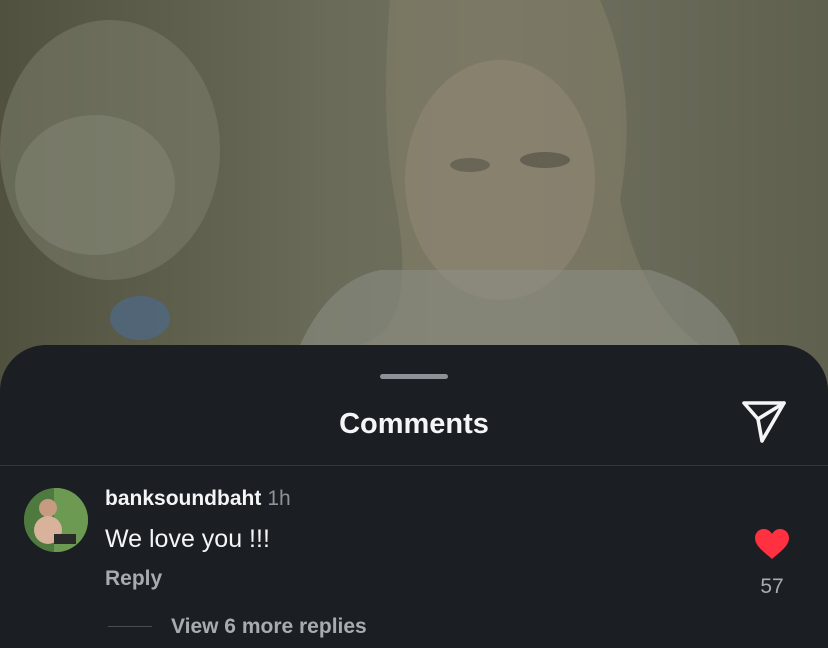 The image size is (828, 648). Describe the element at coordinates (269, 627) in the screenshot. I see `view-more-replies-button: View 6 more replies` at that location.